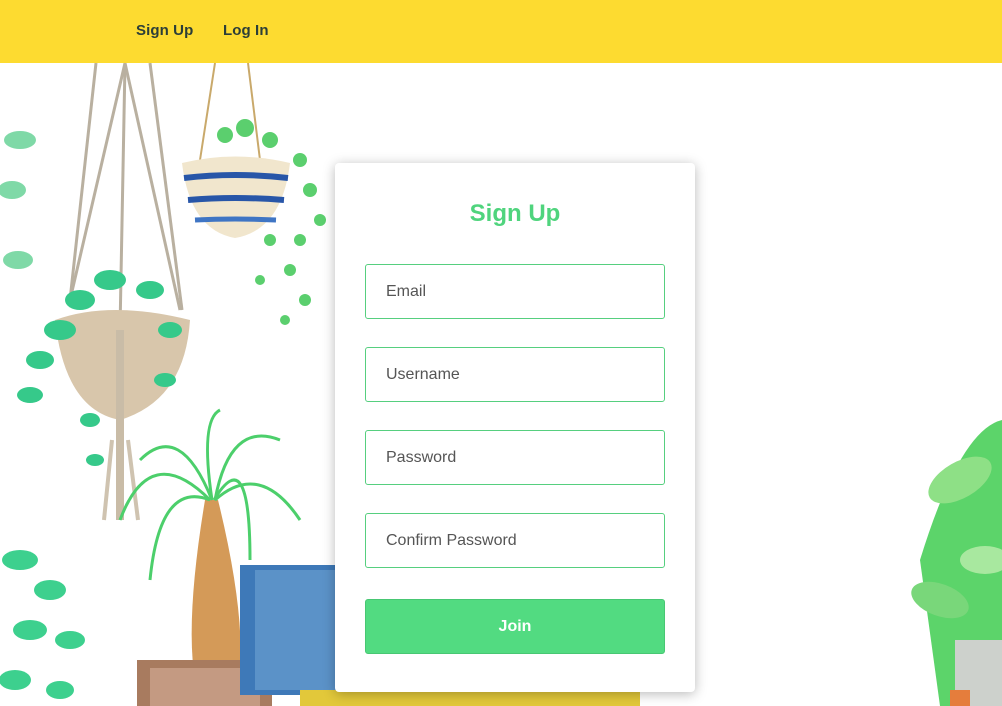 Image resolution: width=1002 pixels, height=706 pixels. I want to click on bottom-left-leaves-icon, so click(42, 624).